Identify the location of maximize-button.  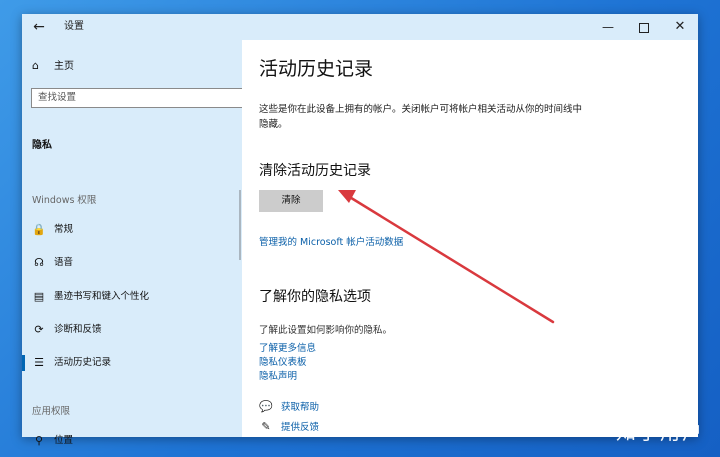
(644, 27).